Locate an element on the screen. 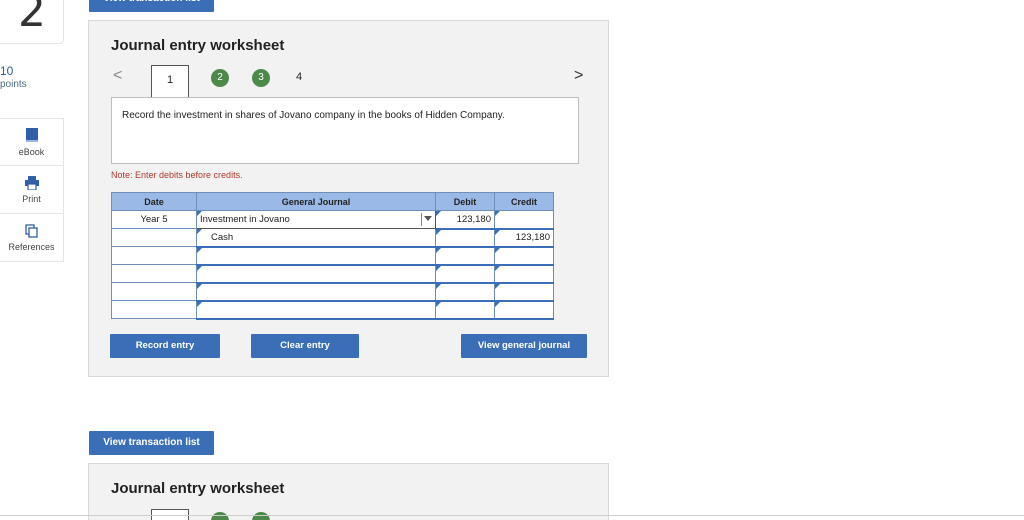 This screenshot has width=1024, height=520. col-date: Date is located at coordinates (154, 201).